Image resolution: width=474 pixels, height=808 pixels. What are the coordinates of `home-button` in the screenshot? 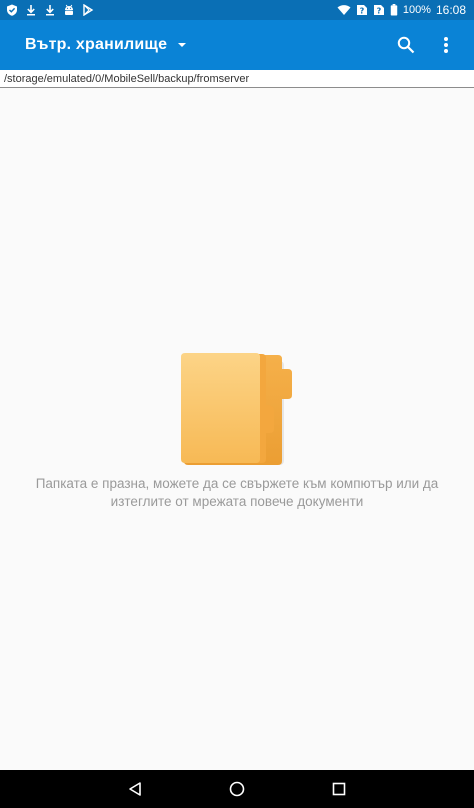 It's located at (237, 789).